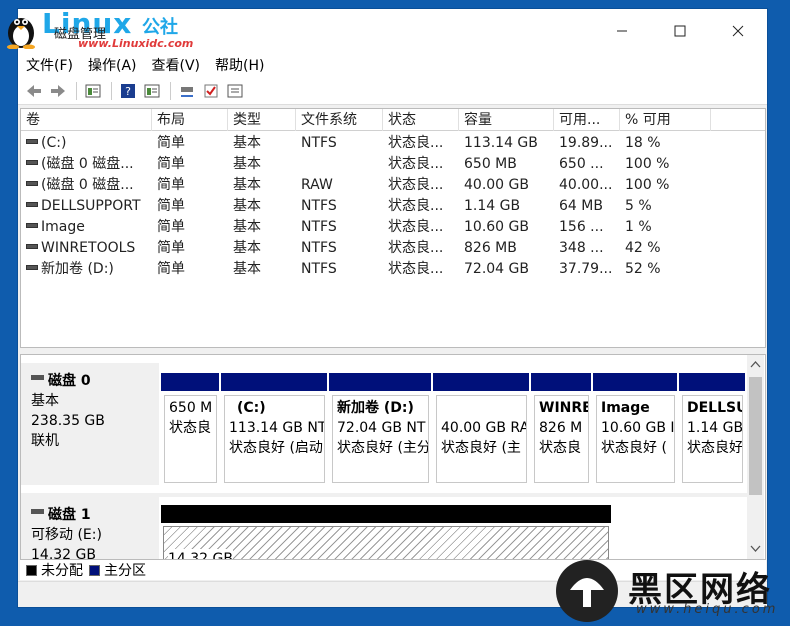 The height and width of the screenshot is (626, 790). What do you see at coordinates (176, 65) in the screenshot?
I see `menu-view: 查看(V)` at bounding box center [176, 65].